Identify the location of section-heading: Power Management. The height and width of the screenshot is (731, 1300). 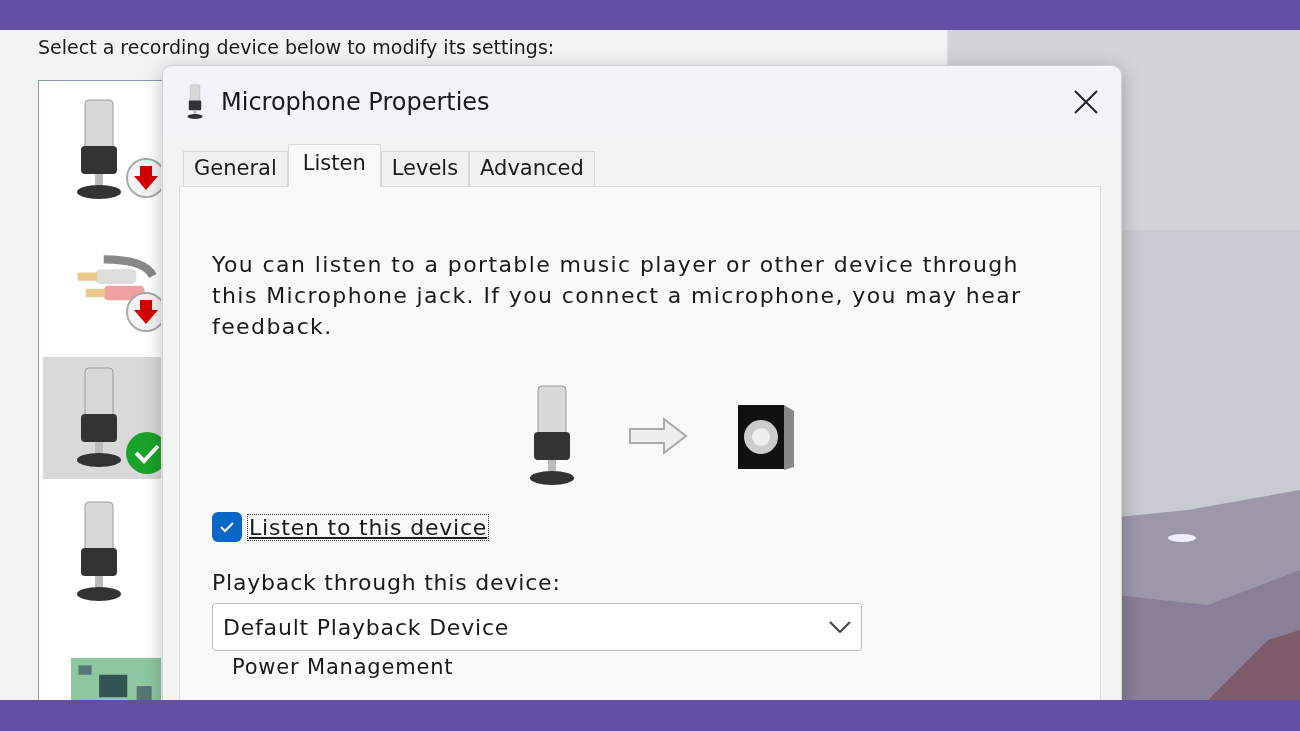
(343, 667).